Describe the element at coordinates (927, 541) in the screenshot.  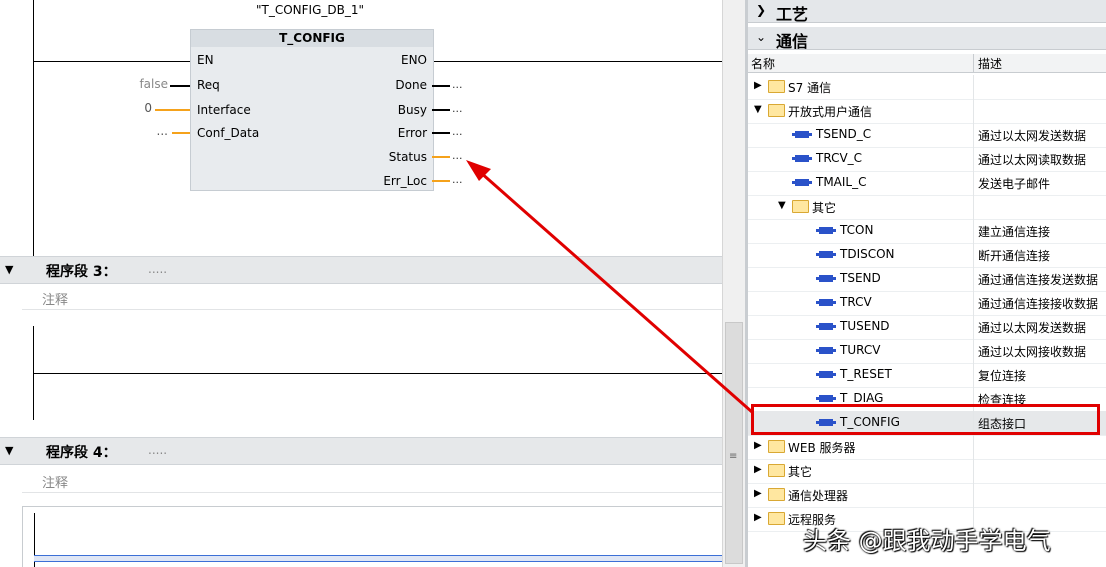
I see `watermark-text: 头条 @跟我动手学电气` at that location.